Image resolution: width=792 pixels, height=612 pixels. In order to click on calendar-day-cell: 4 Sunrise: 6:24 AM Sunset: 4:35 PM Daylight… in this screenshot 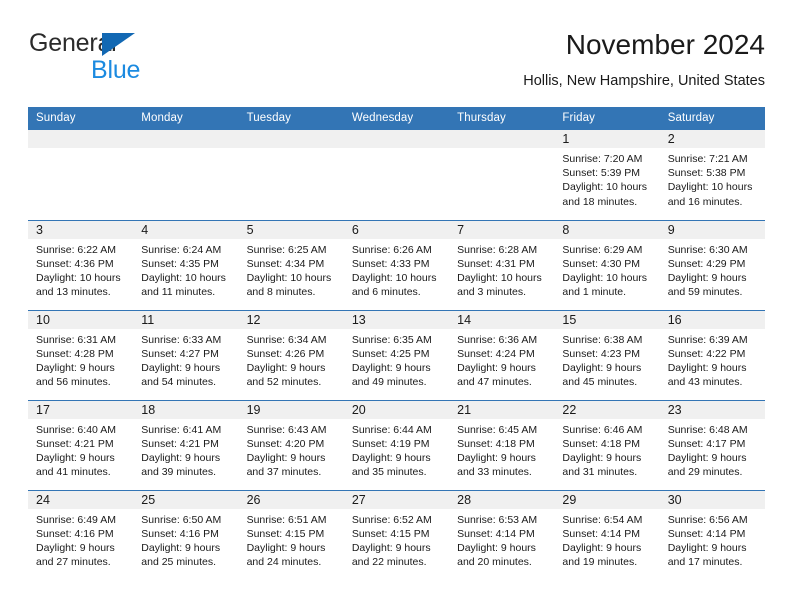, I will do `click(186, 264)`.